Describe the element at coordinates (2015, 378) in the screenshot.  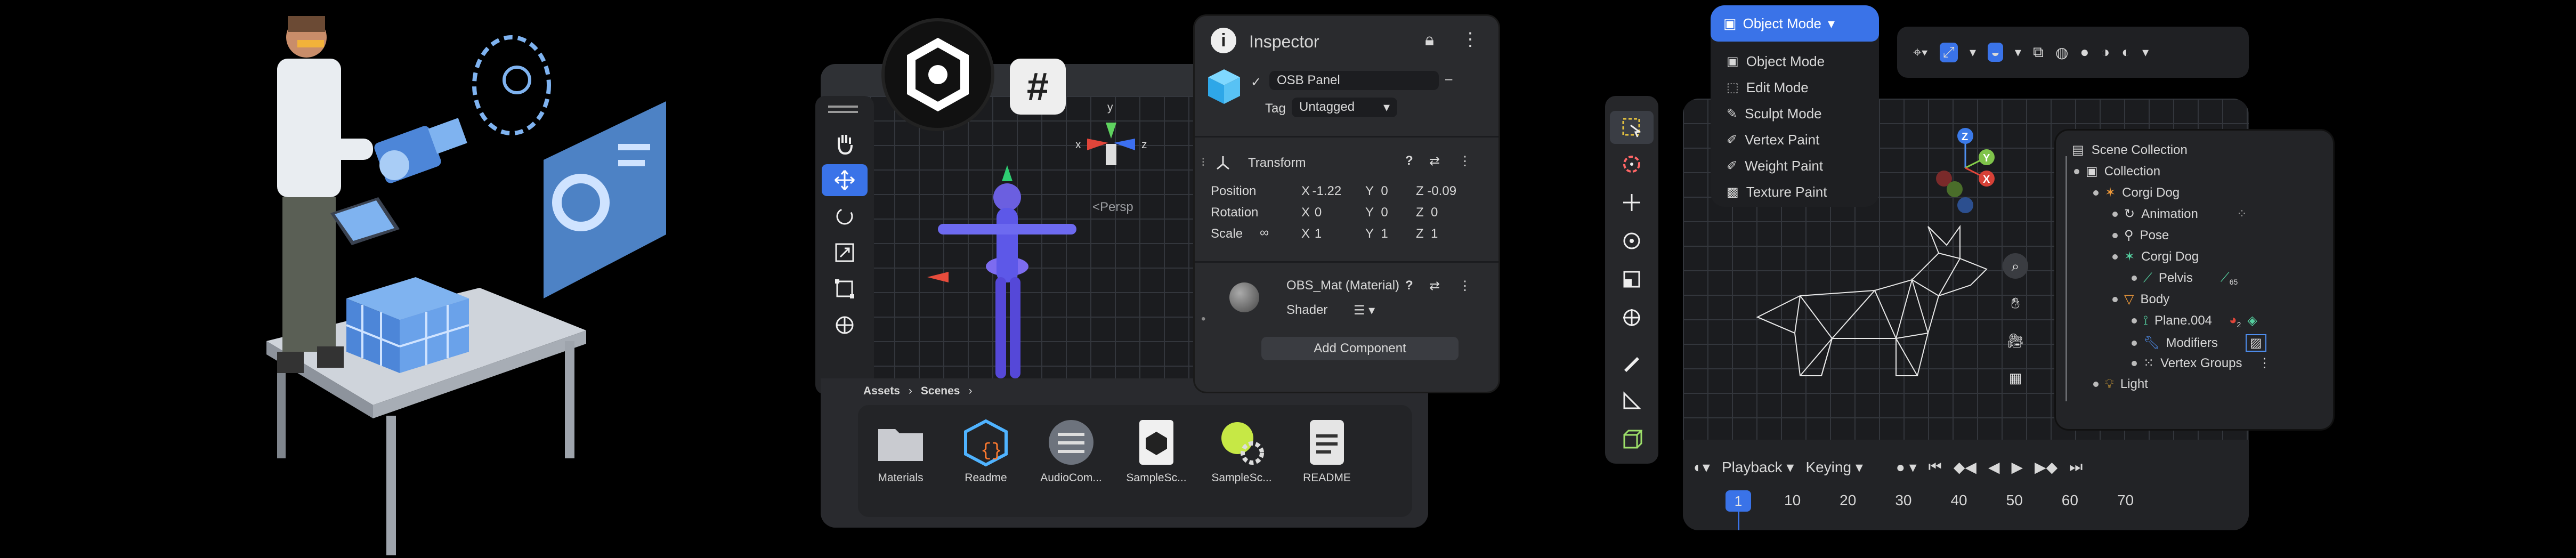
I see `ortho-grid-icon: ▦` at that location.